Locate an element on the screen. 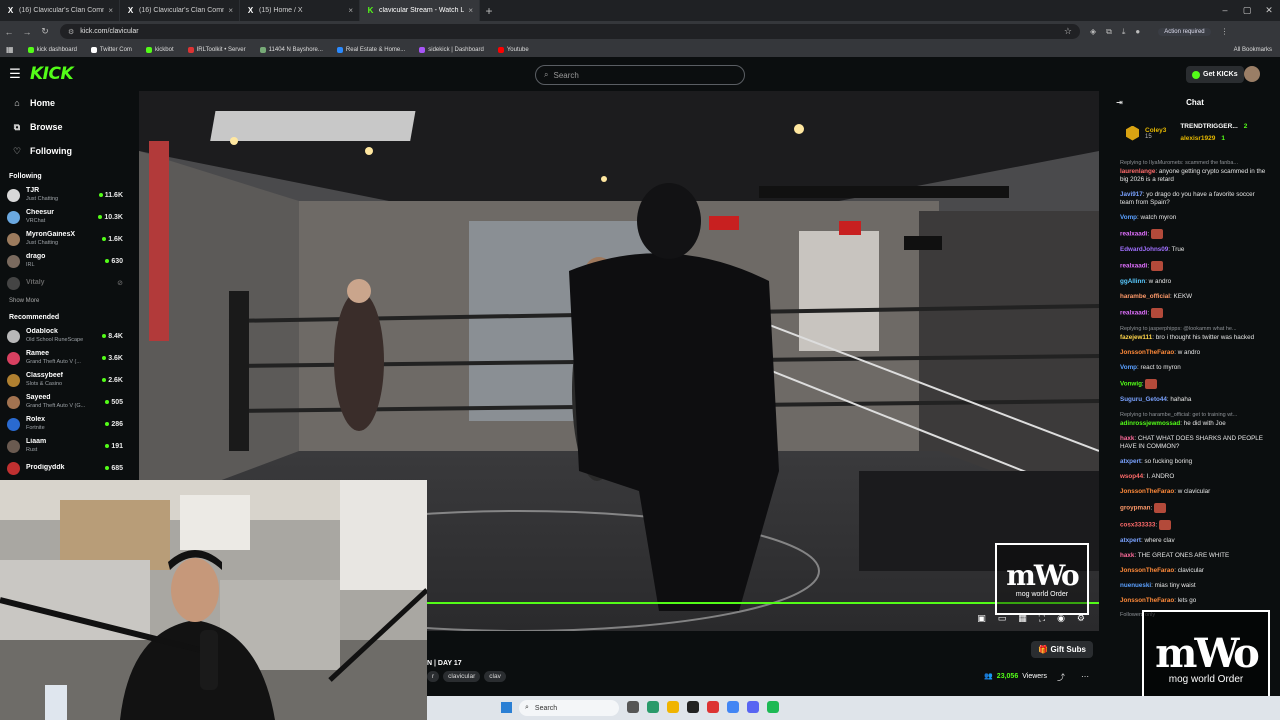  sidebar-channel: Cheesur VRChat 10.3K is located at coordinates (65, 217).